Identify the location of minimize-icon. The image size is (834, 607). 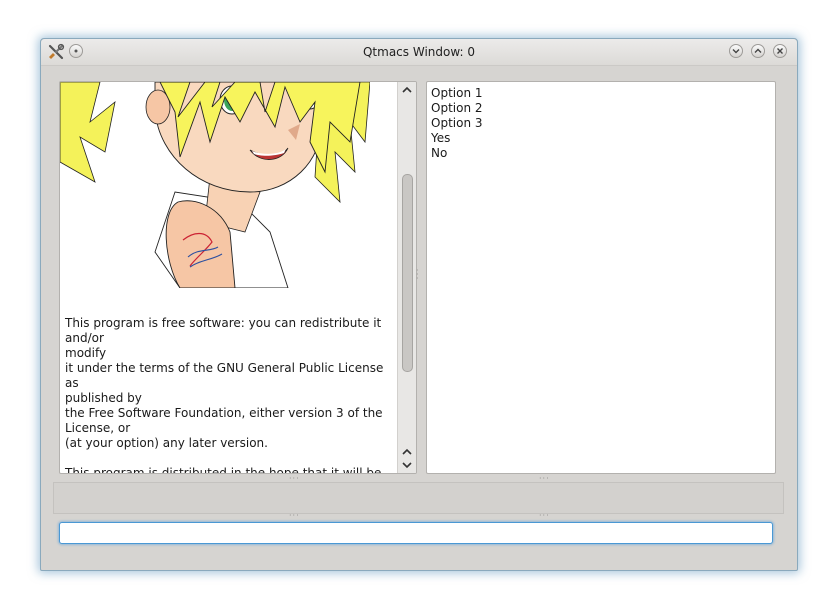
(736, 51).